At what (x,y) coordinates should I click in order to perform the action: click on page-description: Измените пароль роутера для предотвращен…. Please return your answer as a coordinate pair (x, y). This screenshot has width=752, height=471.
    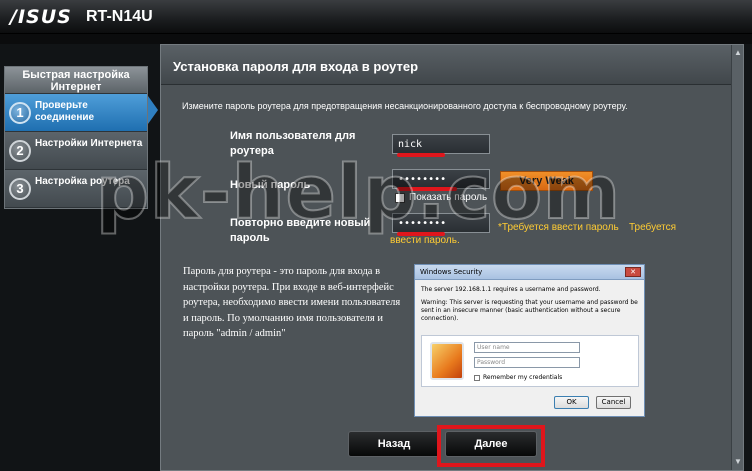
    Looking at the image, I should click on (405, 106).